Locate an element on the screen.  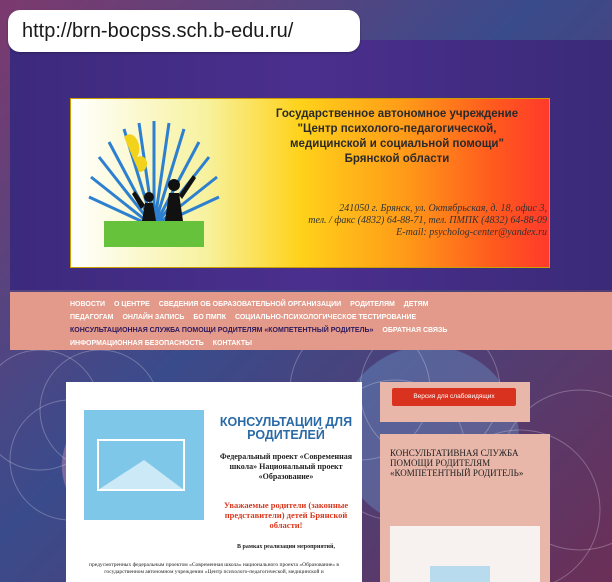
title-line: Государственное автономное учреждение is located at coordinates (397, 114).